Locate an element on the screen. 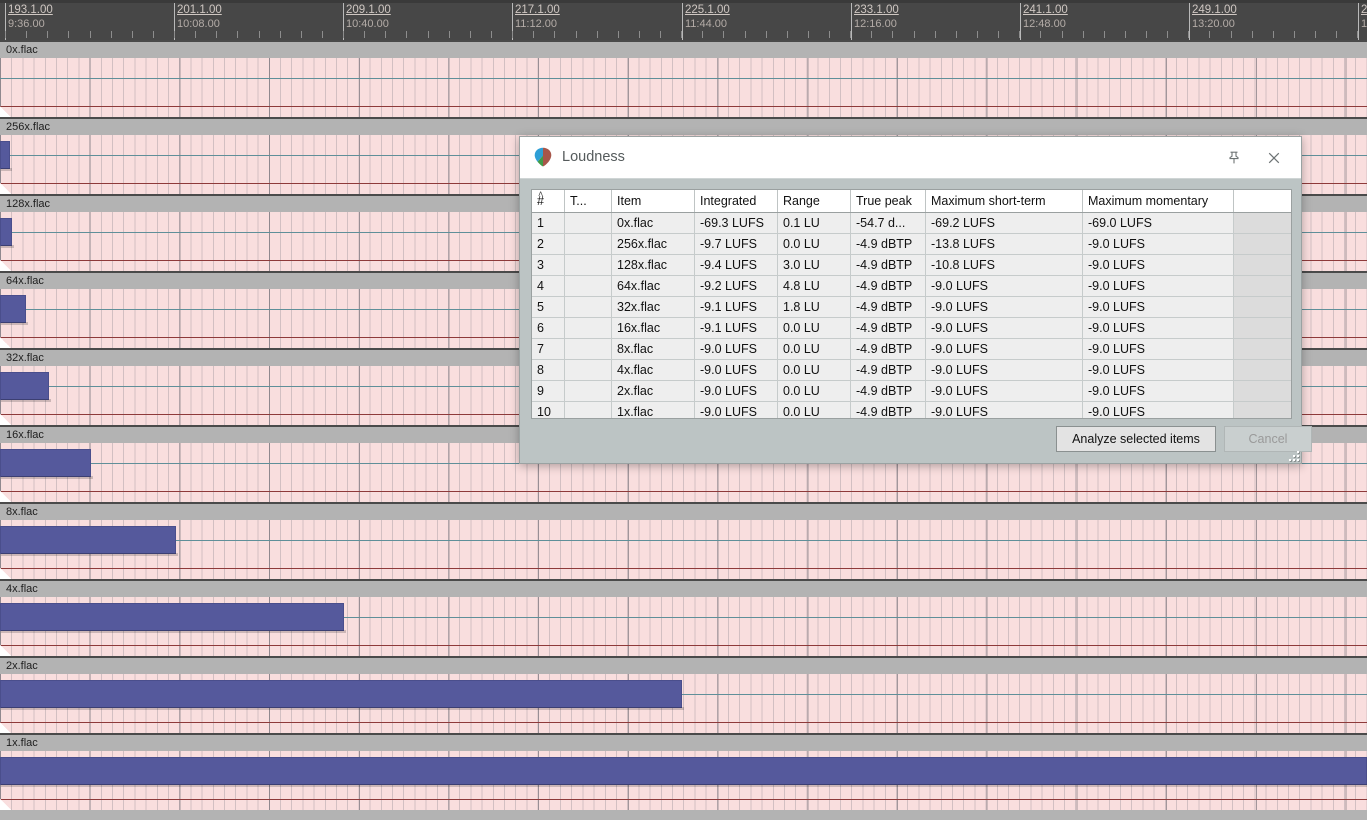  column-header-range: Range is located at coordinates (814, 201).